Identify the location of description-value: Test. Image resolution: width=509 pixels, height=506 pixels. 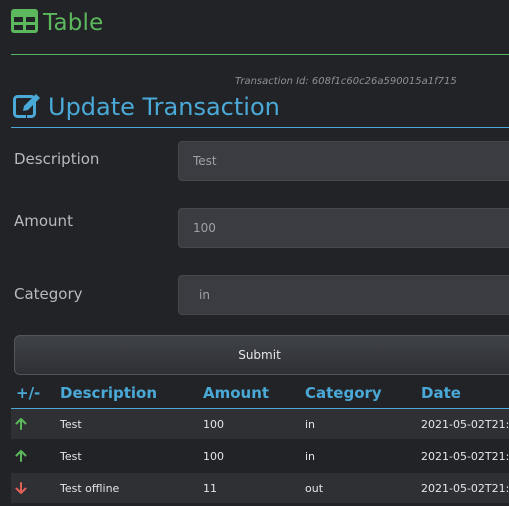
(205, 161).